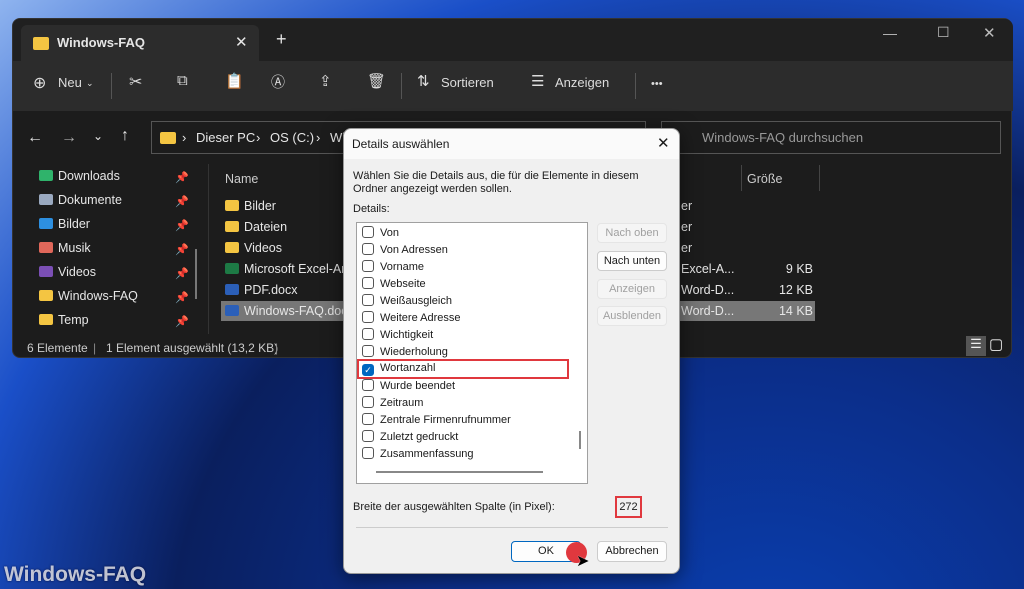 The height and width of the screenshot is (589, 1024). What do you see at coordinates (582, 82) in the screenshot?
I see `view-button: Anzeigen` at bounding box center [582, 82].